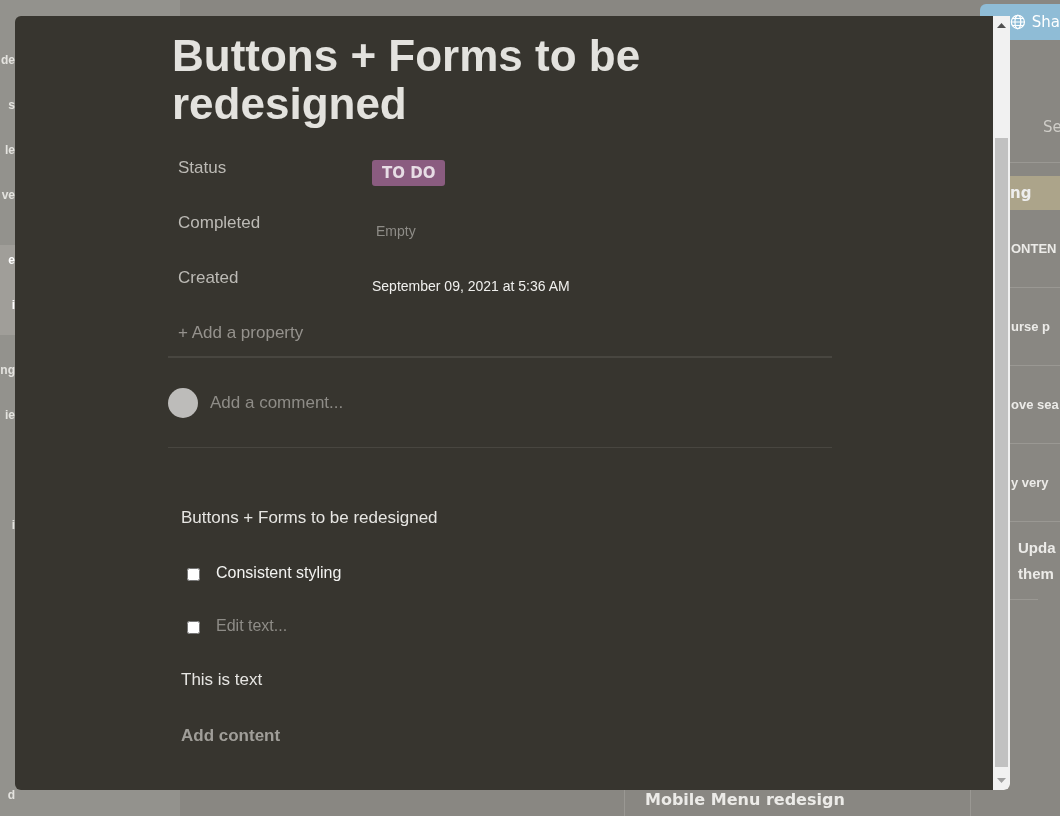  Describe the element at coordinates (1018, 22) in the screenshot. I see `globe-icon` at that location.